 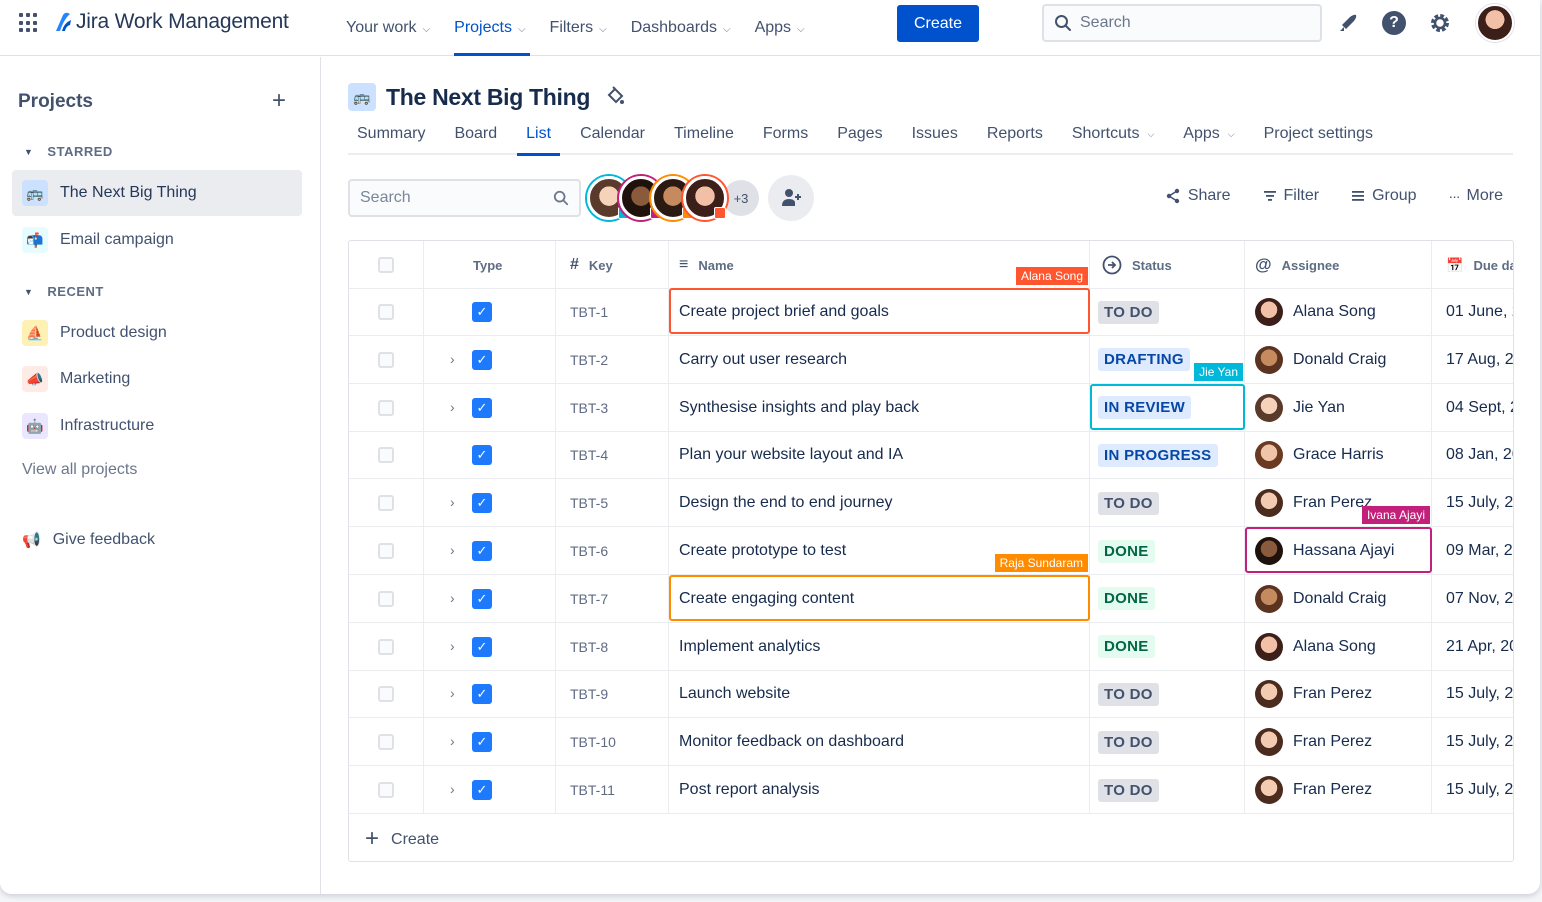 I want to click on assignee-cell: Grace Harris, so click(x=1338, y=455).